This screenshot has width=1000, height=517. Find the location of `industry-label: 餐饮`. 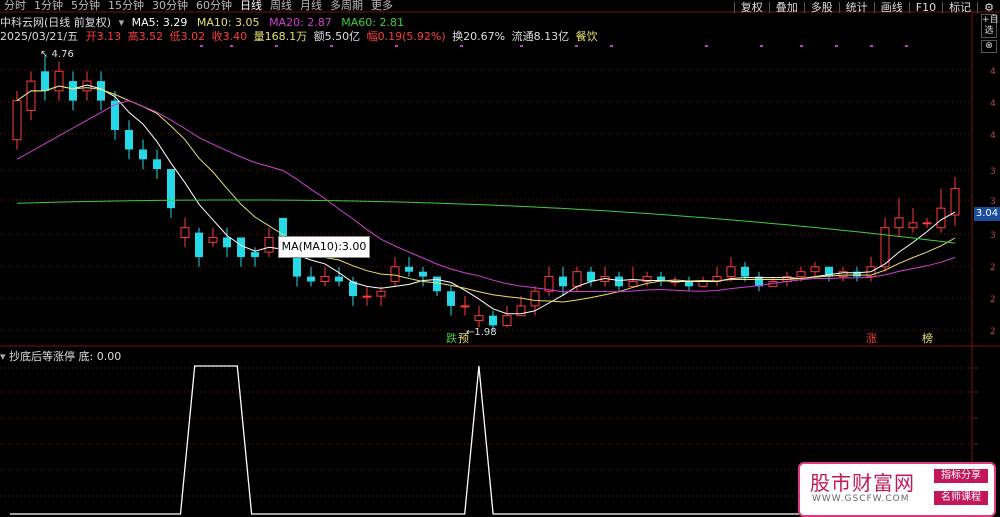

industry-label: 餐饮 is located at coordinates (587, 36).